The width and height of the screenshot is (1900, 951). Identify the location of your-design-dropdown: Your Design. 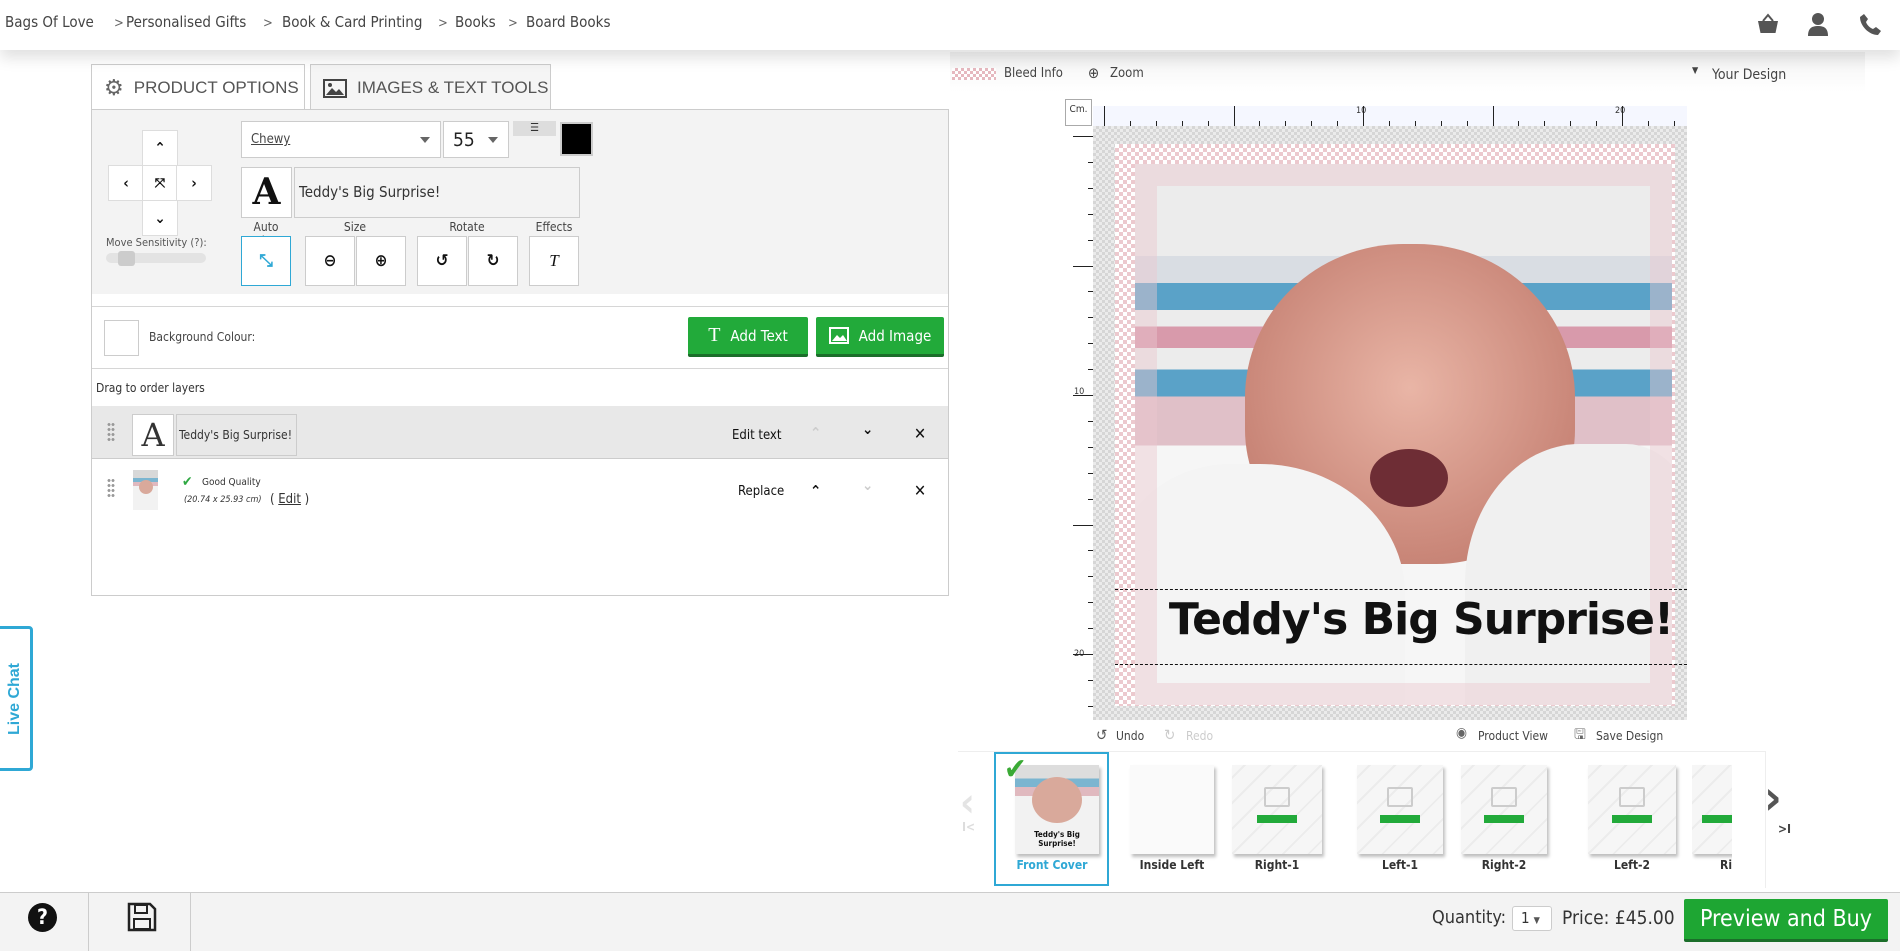
(1749, 75).